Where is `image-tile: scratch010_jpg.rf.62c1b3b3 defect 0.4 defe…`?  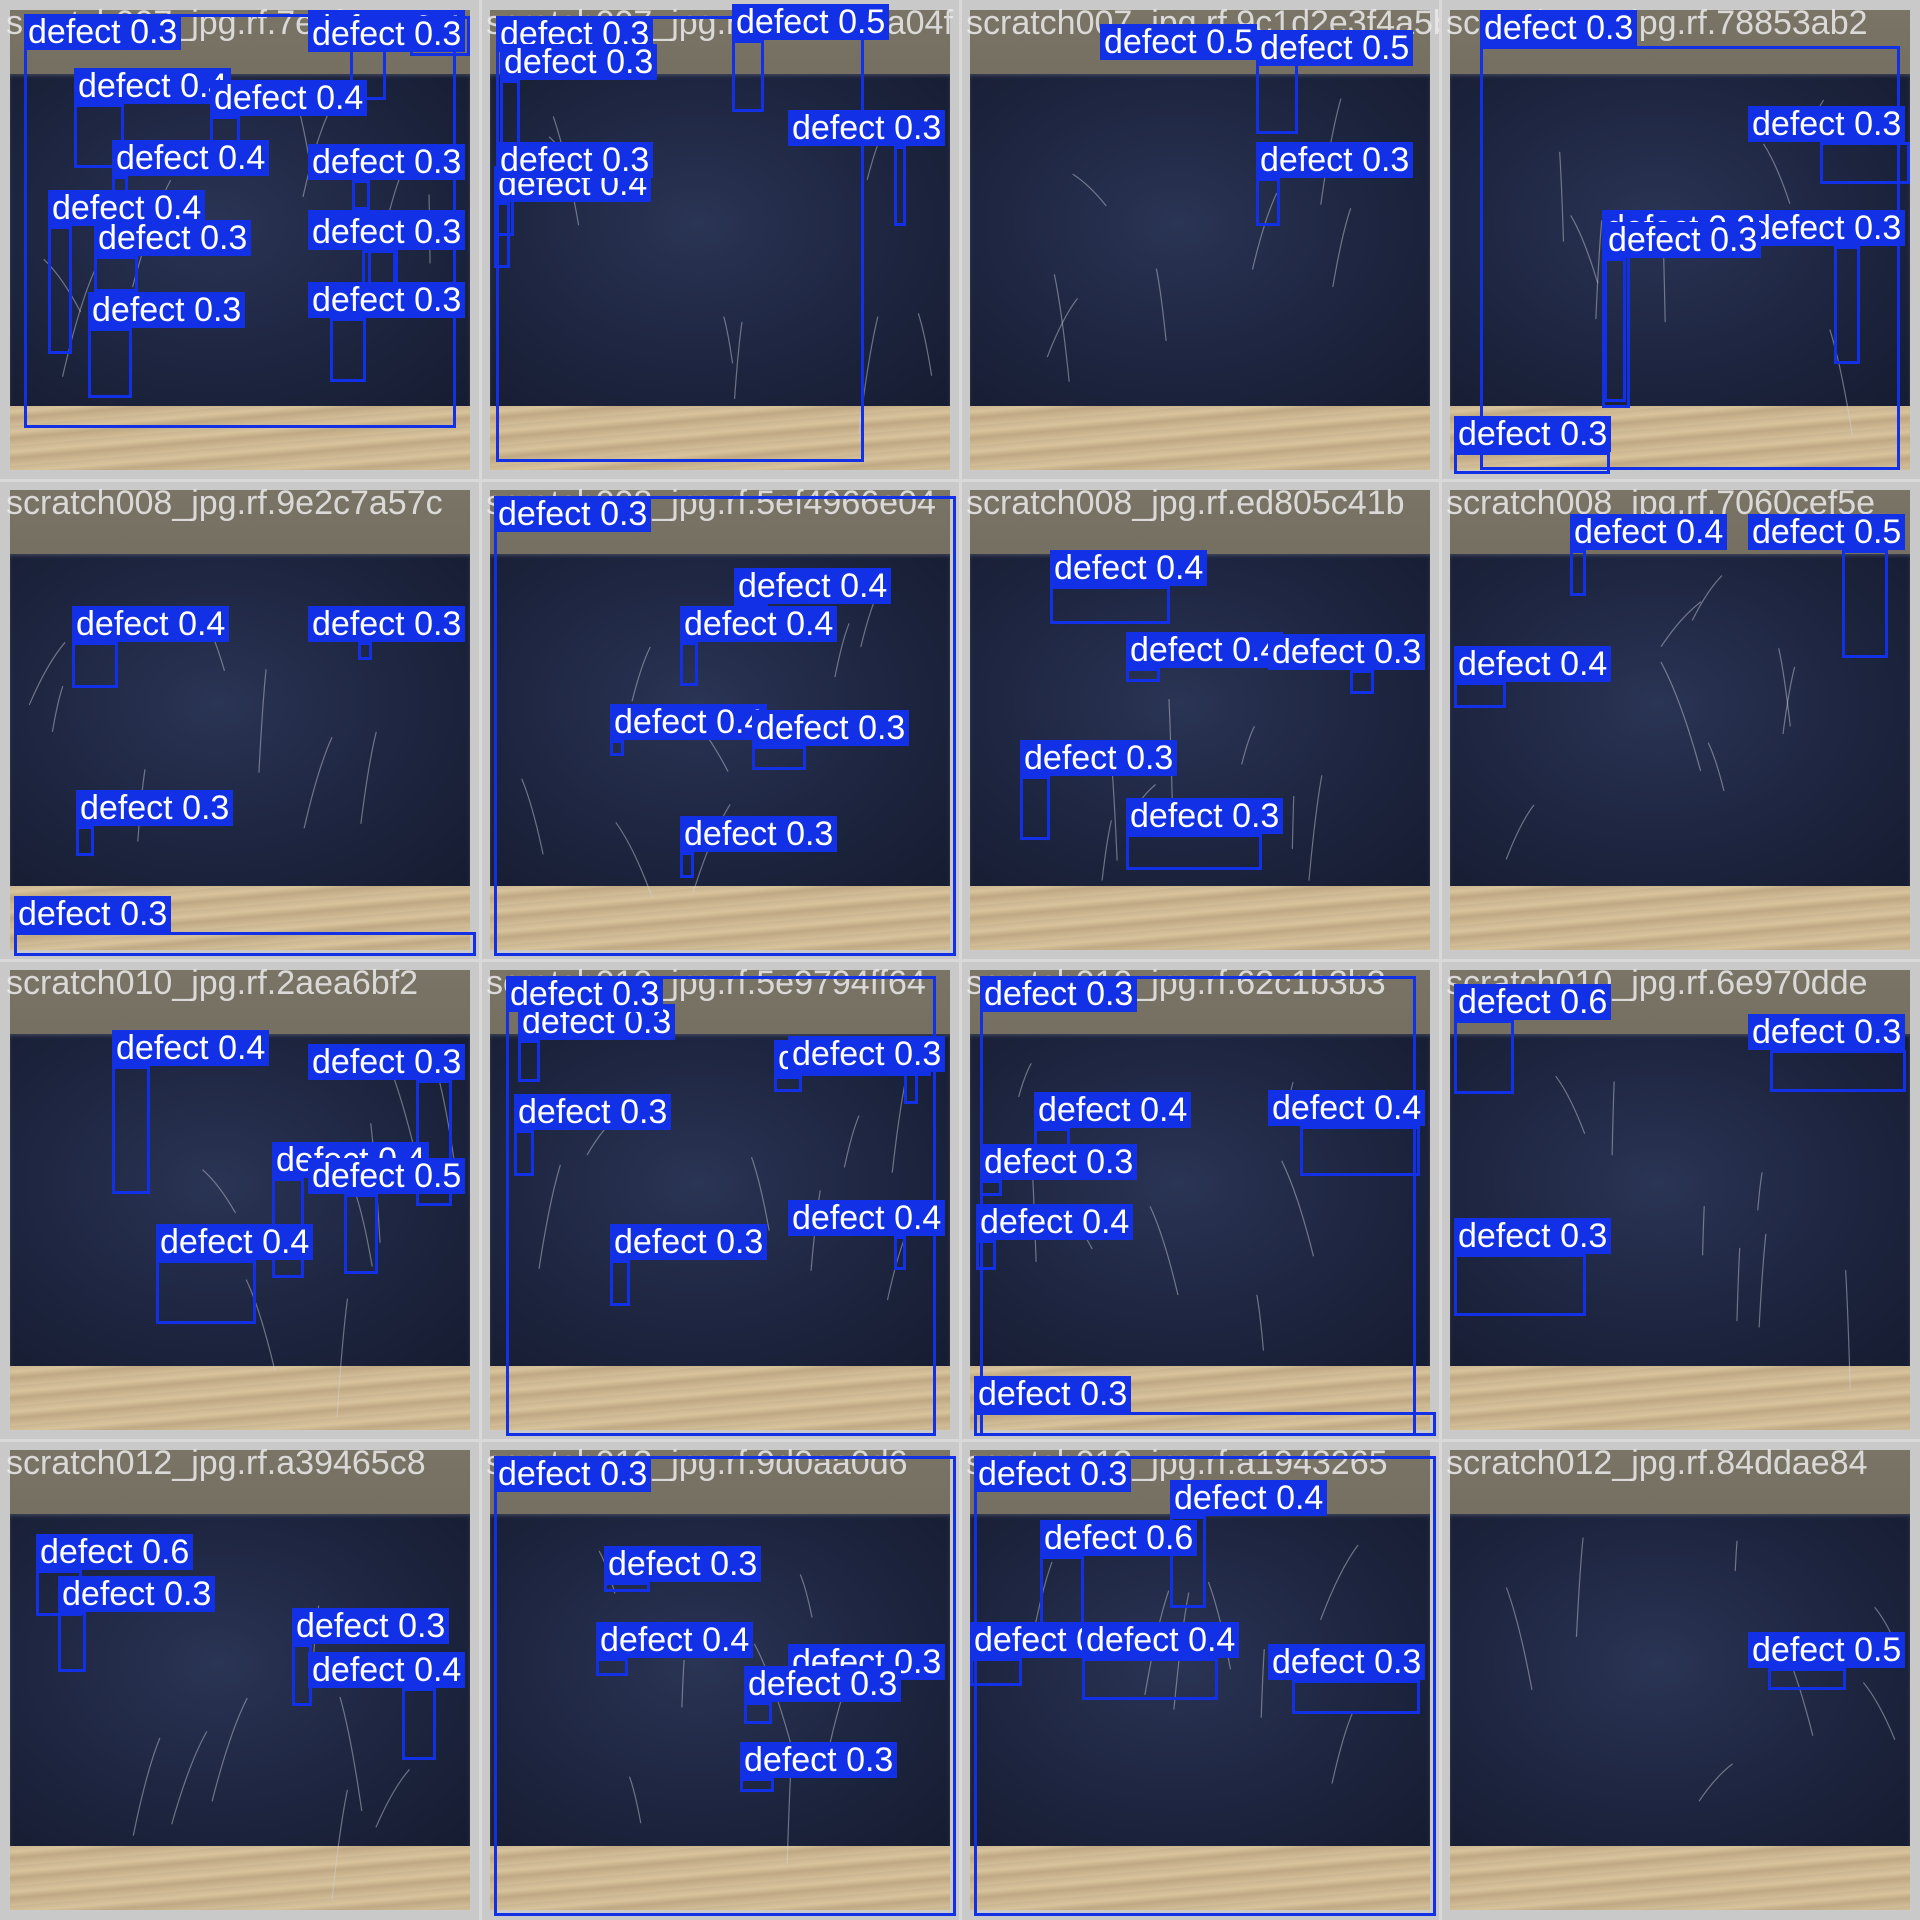 image-tile: scratch010_jpg.rf.62c1b3b3 defect 0.4 defe… is located at coordinates (1200, 1200).